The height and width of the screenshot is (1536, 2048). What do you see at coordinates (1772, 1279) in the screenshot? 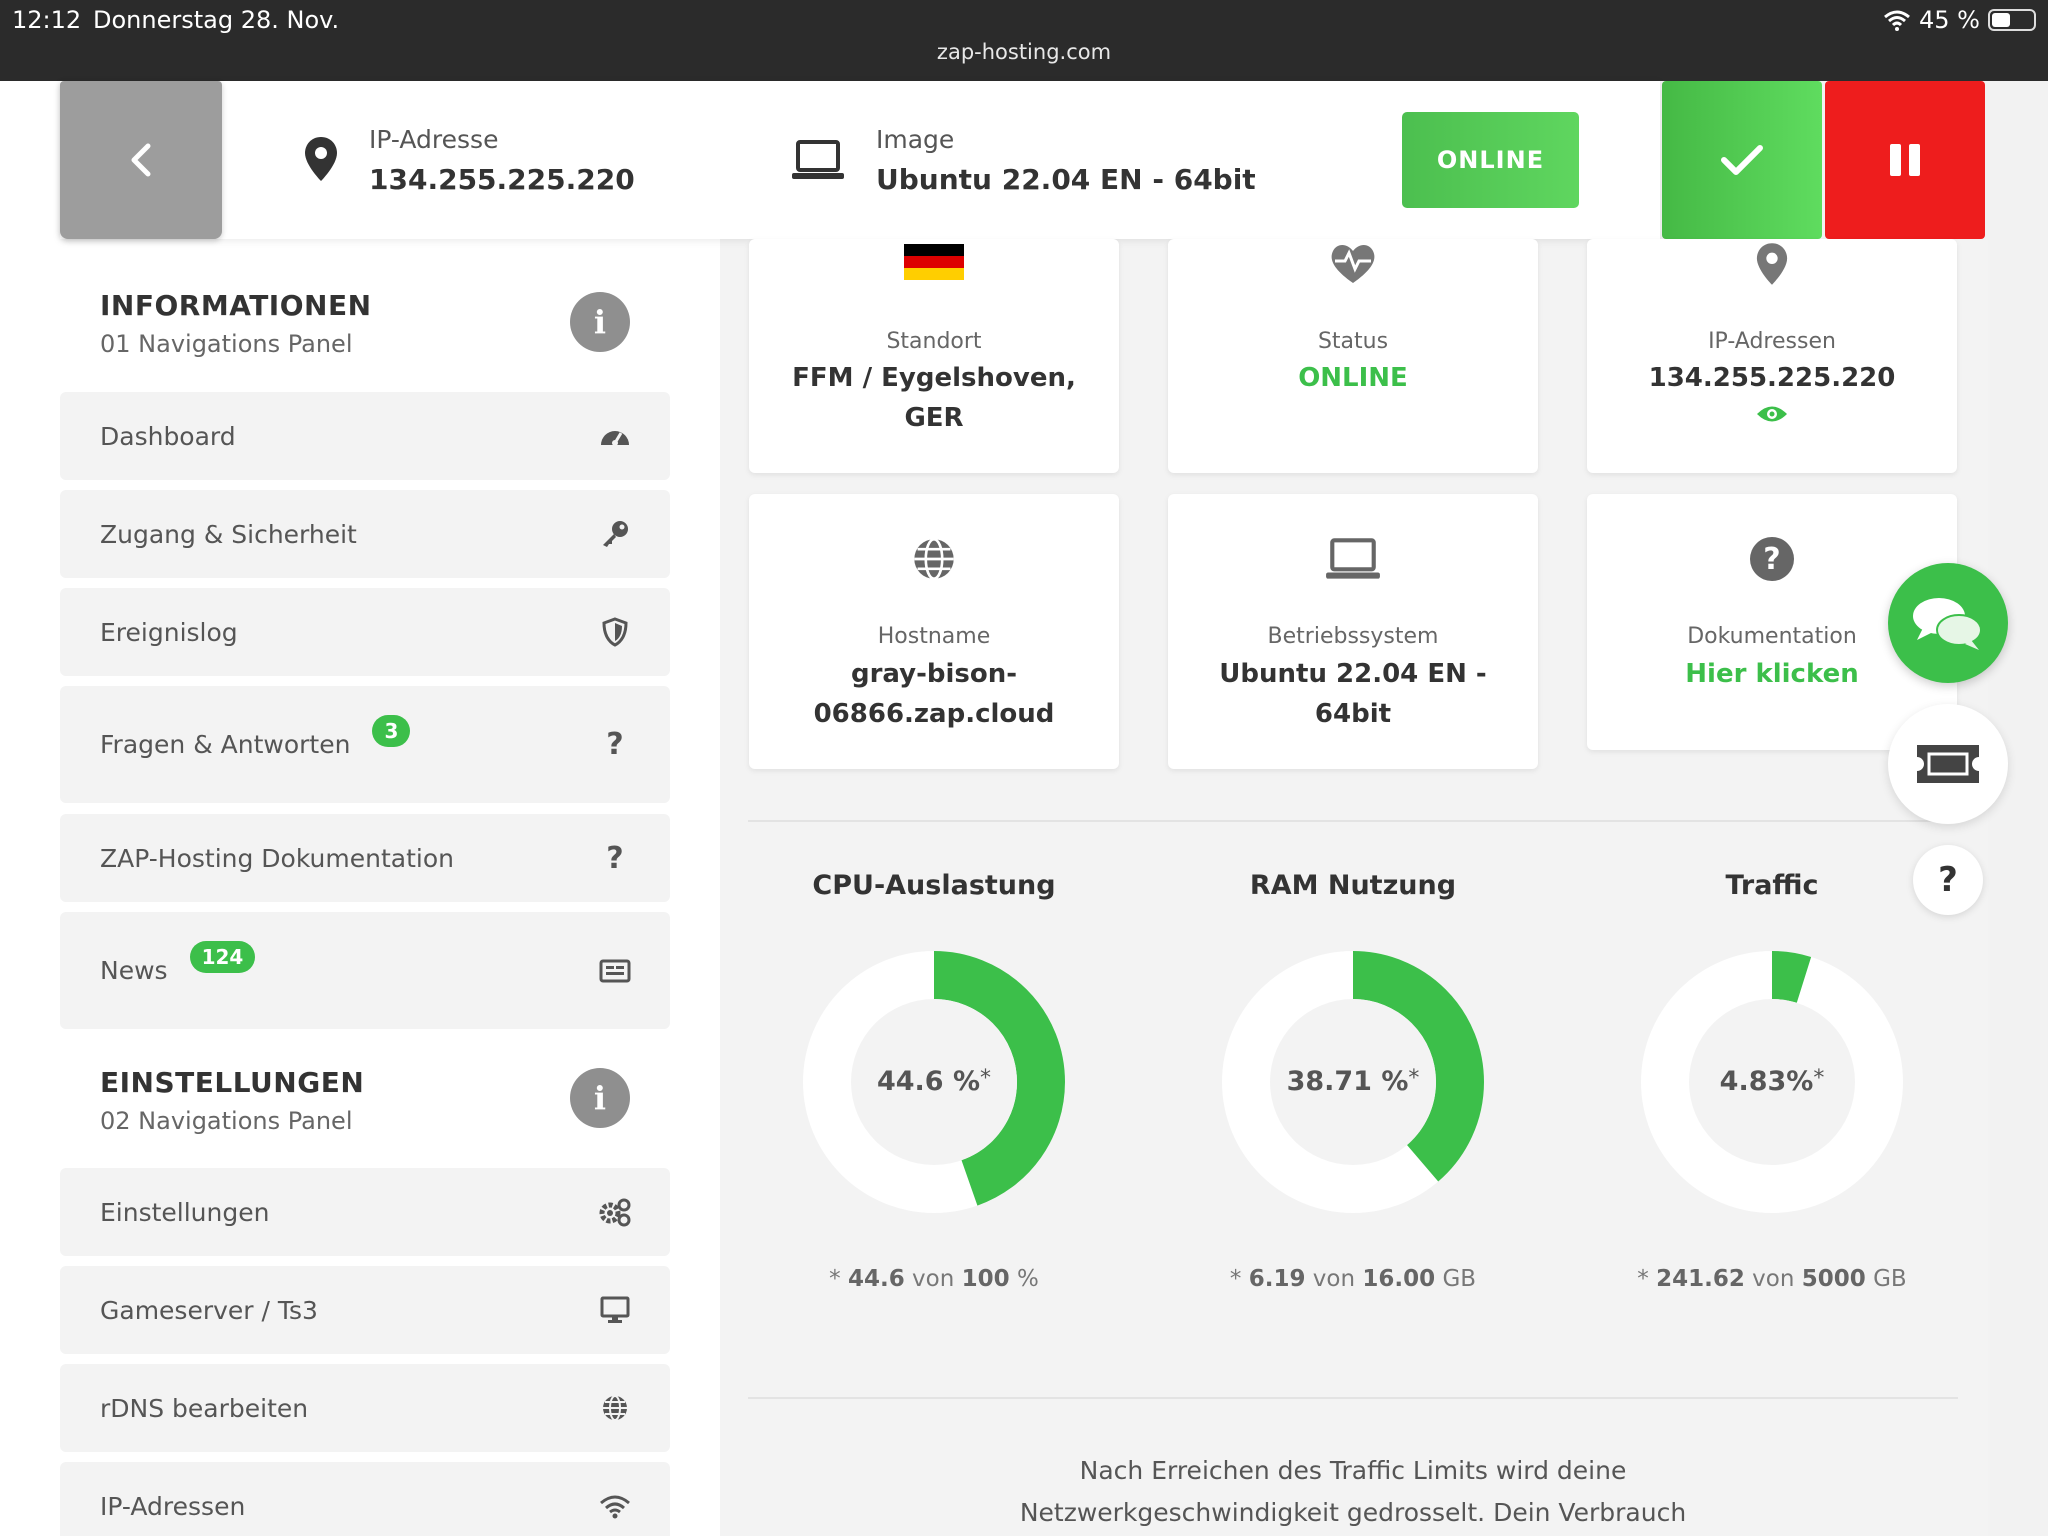
I see `gauge-footnote: * 241.62 von 5000 GB` at bounding box center [1772, 1279].